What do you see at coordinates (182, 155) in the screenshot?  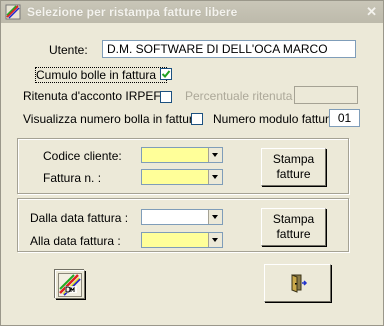 I see `codice-cliente-combo` at bounding box center [182, 155].